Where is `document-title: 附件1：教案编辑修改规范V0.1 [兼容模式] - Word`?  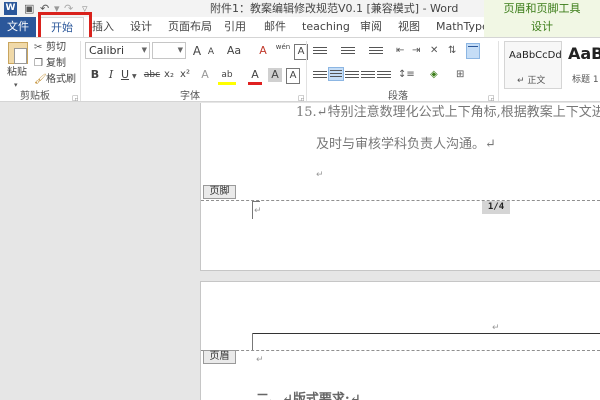 document-title: 附件1：教案编辑修改规范V0.1 [兼容模式] - Word is located at coordinates (334, 8).